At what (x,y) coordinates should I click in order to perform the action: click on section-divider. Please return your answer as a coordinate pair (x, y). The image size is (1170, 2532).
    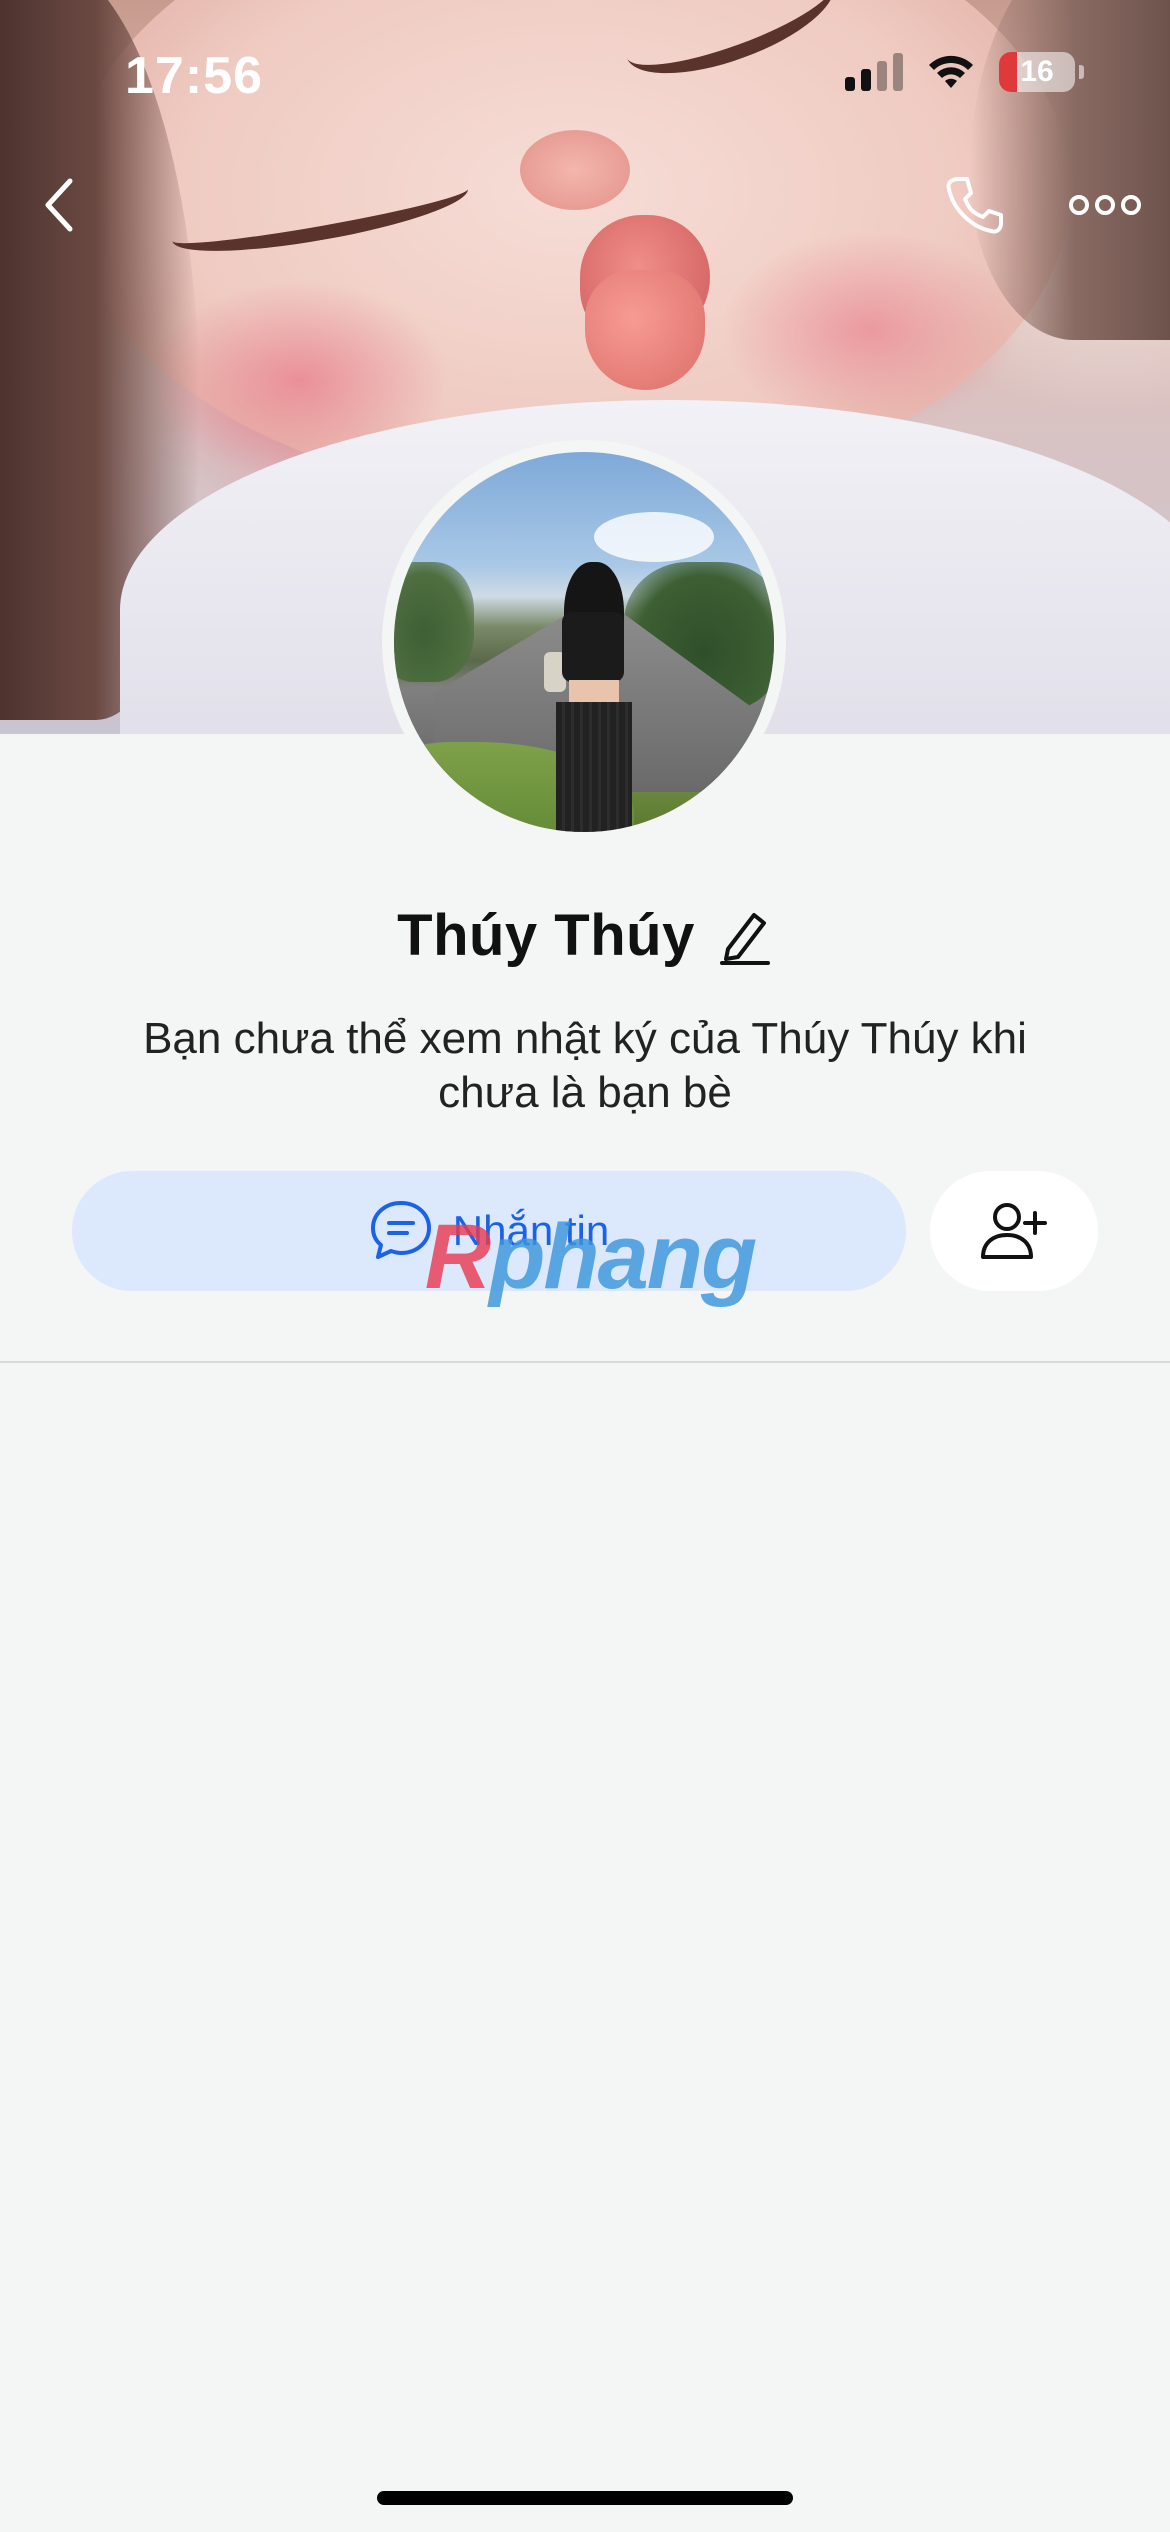
    Looking at the image, I should click on (585, 1362).